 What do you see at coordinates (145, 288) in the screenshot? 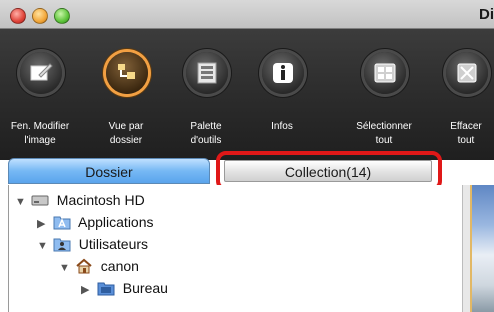
I see `tree-item-label: Bureau` at bounding box center [145, 288].